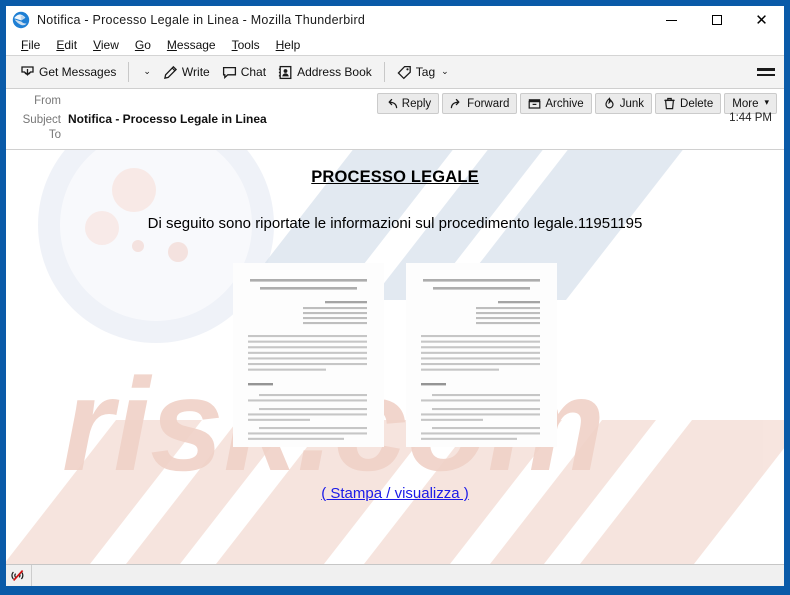 Image resolution: width=790 pixels, height=595 pixels. What do you see at coordinates (416, 103) in the screenshot?
I see `reply-label: Reply` at bounding box center [416, 103].